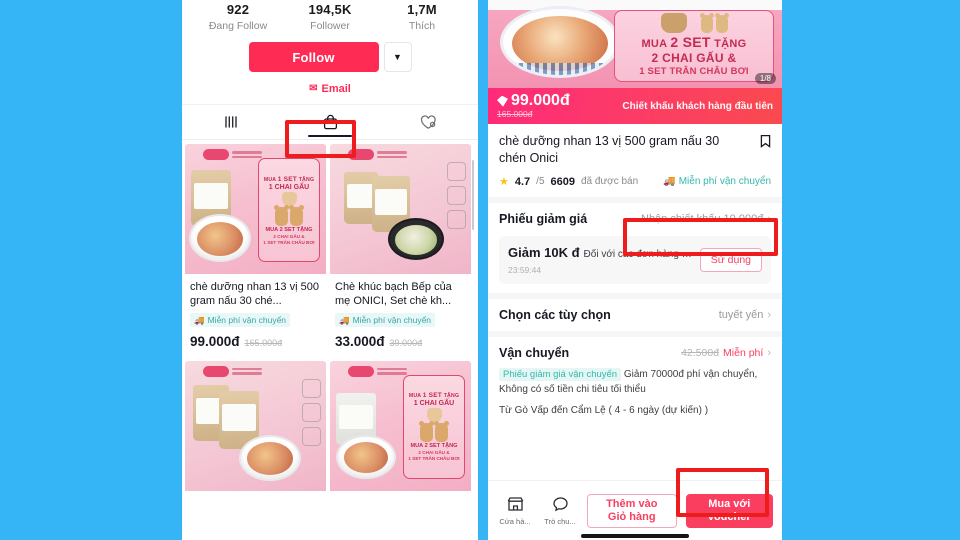 Image resolution: width=960 pixels, height=540 pixels. I want to click on email-button: ✉ Email, so click(330, 90).